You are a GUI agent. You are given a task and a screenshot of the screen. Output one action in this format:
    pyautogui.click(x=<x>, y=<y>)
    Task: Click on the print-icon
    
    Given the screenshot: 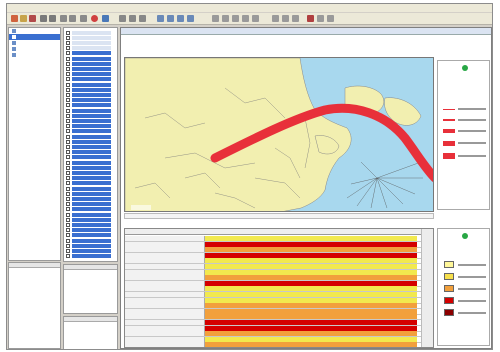 What is the action you would take?
    pyautogui.click(x=32, y=18)
    